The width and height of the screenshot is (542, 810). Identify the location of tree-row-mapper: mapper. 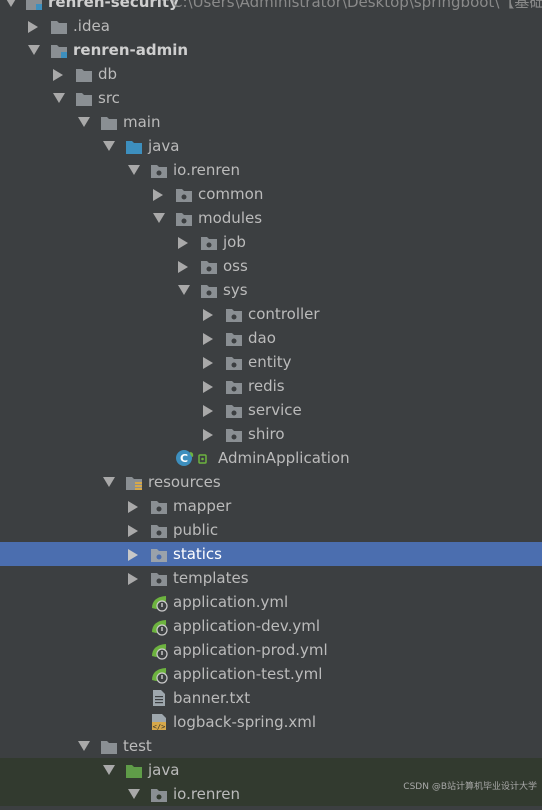
(271, 506).